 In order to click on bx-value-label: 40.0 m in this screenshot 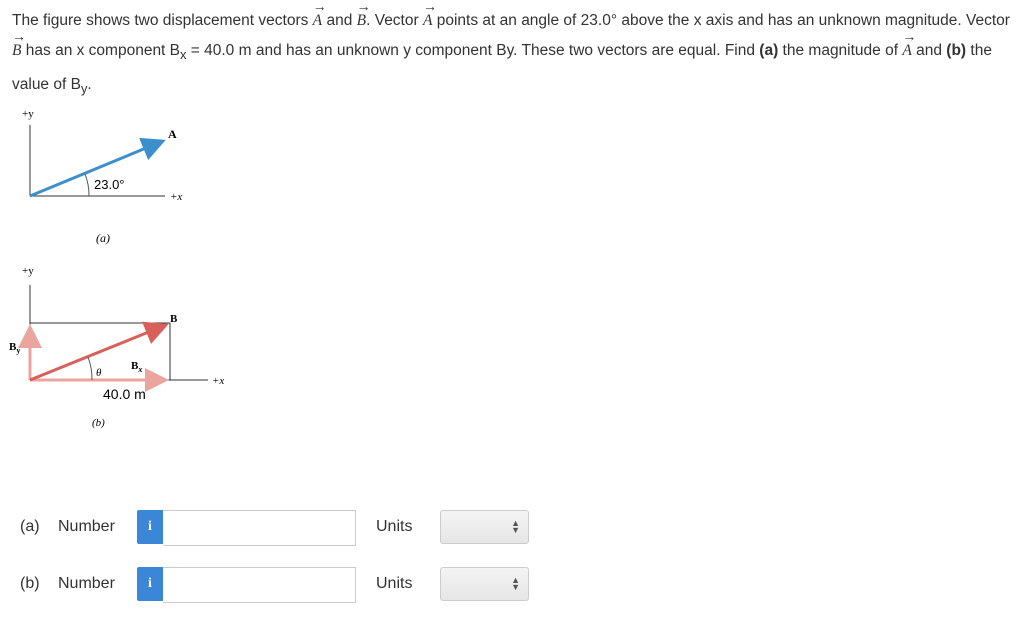, I will do `click(124, 394)`.